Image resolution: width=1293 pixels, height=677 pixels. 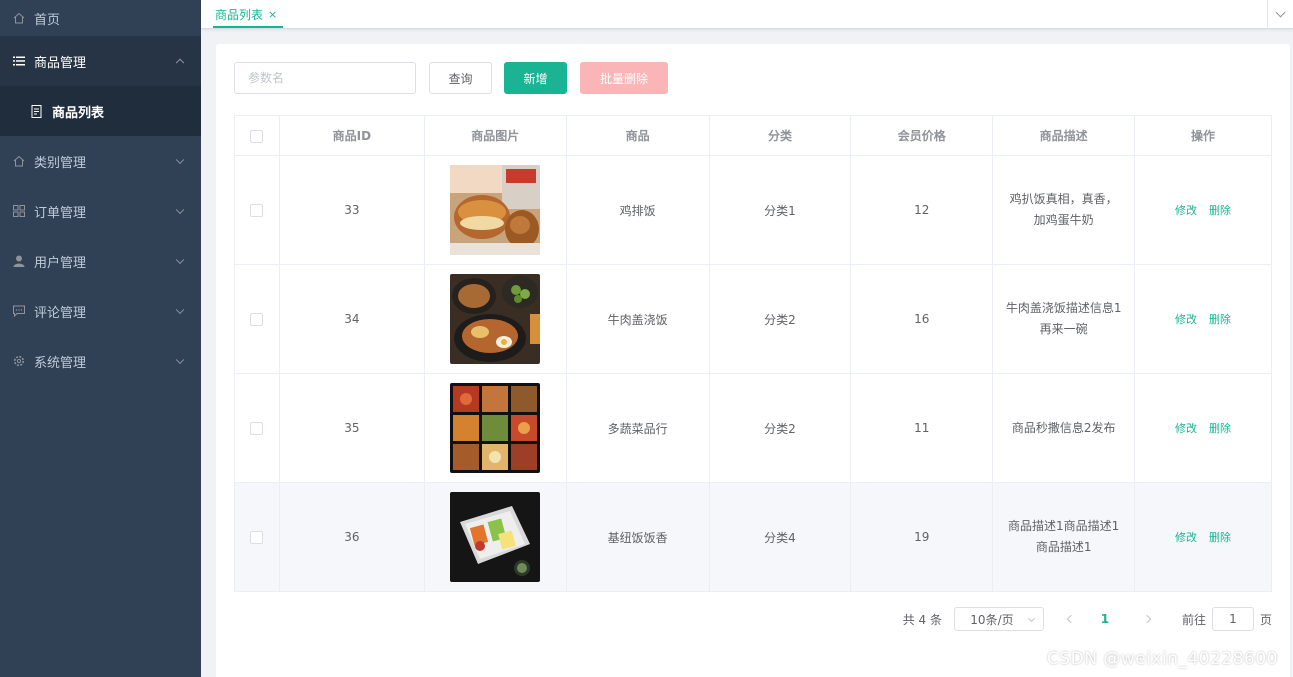 What do you see at coordinates (325, 78) in the screenshot?
I see `search-input` at bounding box center [325, 78].